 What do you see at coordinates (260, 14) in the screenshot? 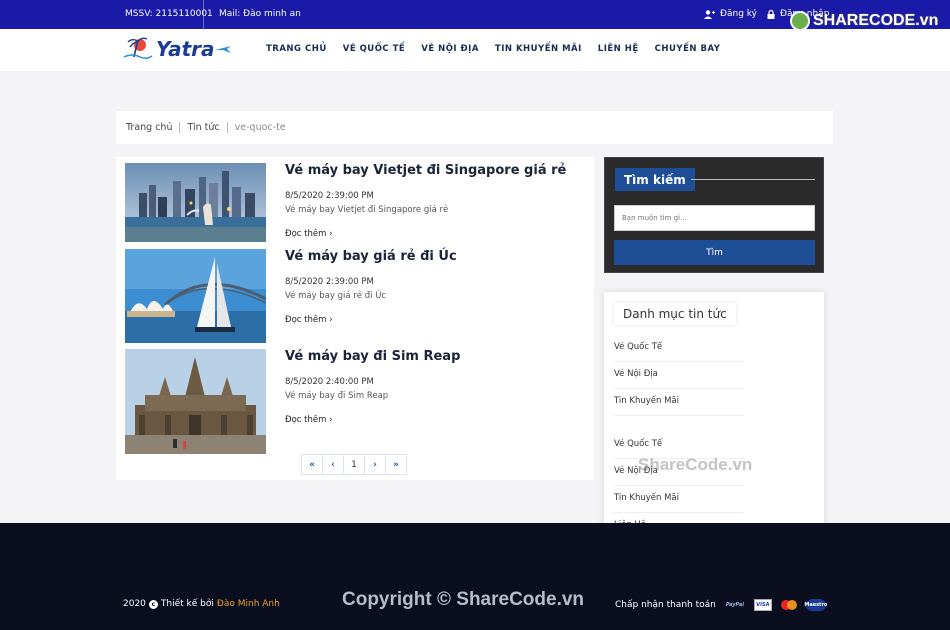
I see `mail-text: Mail: Đào minh an` at bounding box center [260, 14].